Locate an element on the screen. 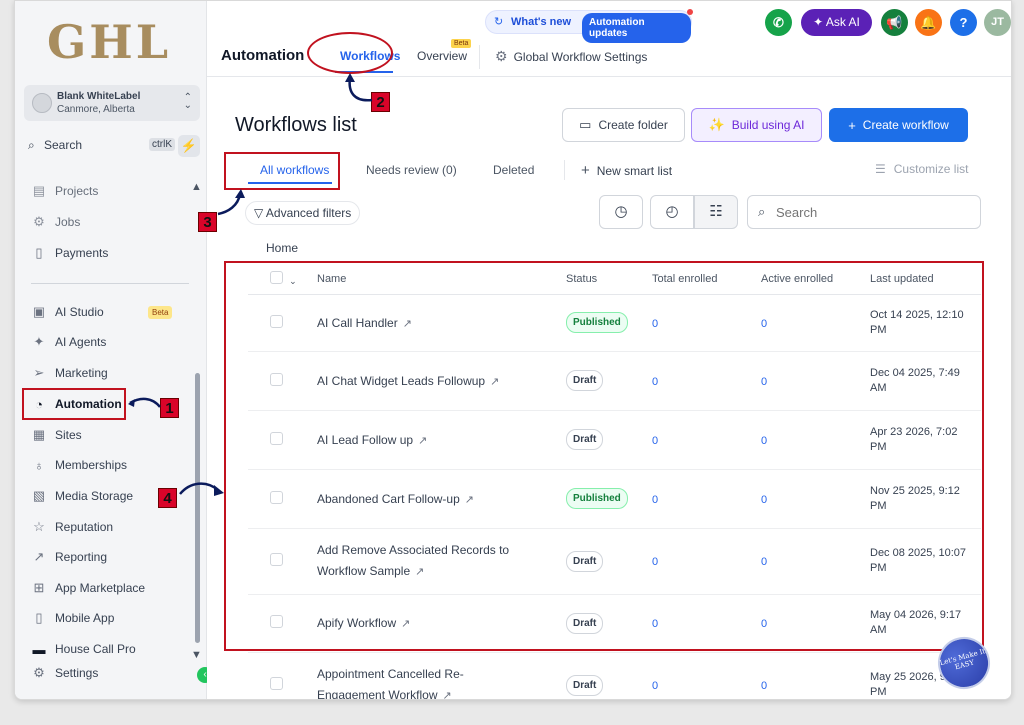  refresh-icon: ↻ is located at coordinates (499, 22).